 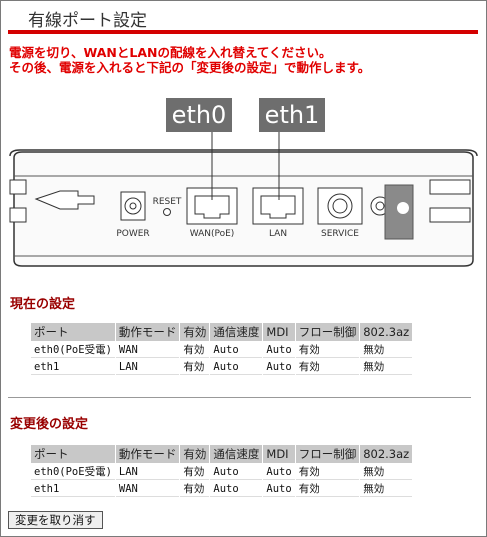 I want to click on warning-line-1: 電源を切り、WANとLANの配線を入れ替えてください。, so click(x=170, y=52).